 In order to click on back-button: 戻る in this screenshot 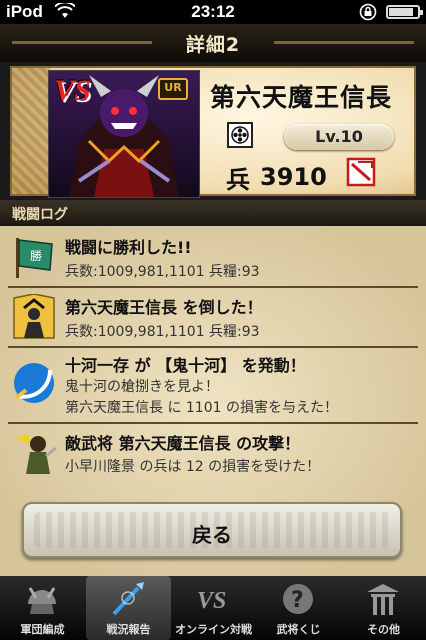, I will do `click(212, 530)`.